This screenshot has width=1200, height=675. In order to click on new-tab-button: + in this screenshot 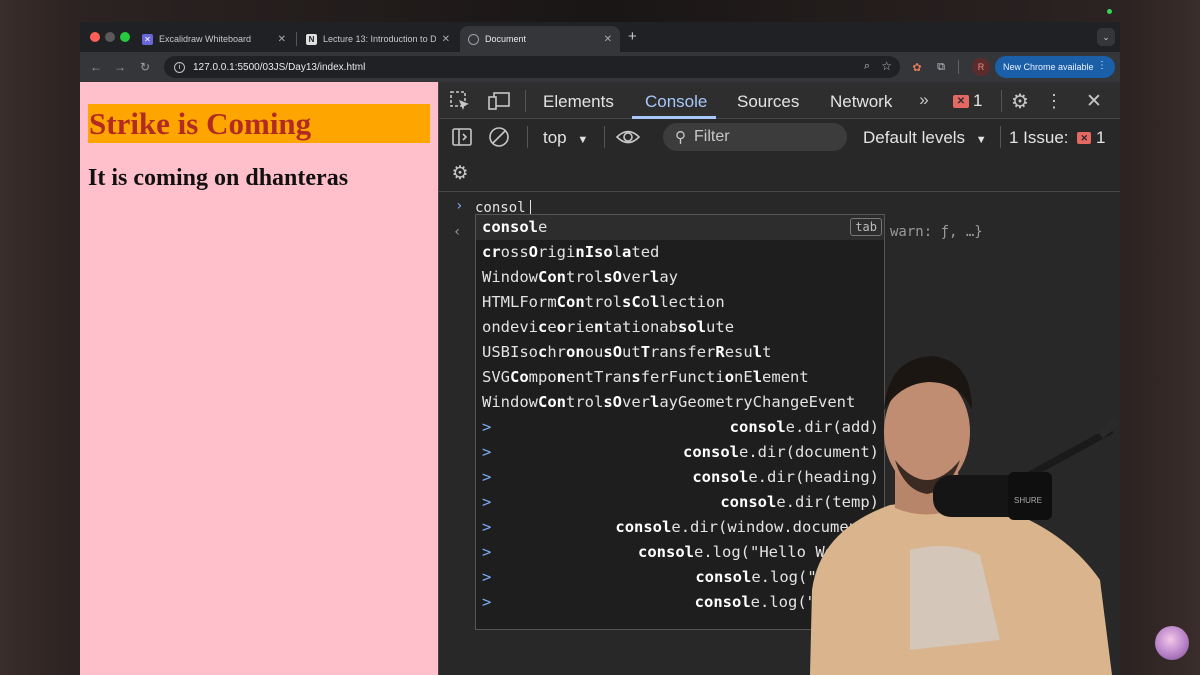, I will do `click(632, 36)`.